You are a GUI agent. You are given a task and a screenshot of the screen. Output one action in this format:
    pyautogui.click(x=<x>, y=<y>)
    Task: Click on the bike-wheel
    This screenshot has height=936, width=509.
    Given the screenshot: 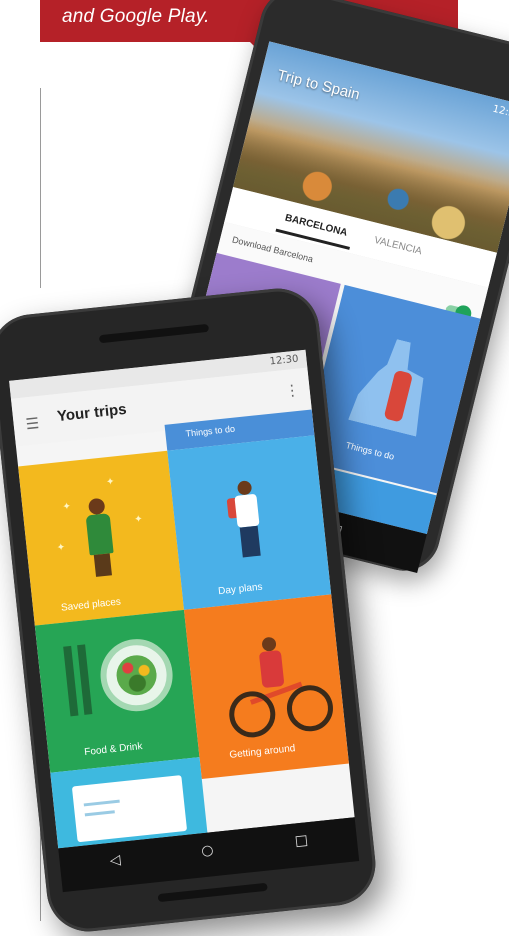 What is the action you would take?
    pyautogui.click(x=310, y=708)
    